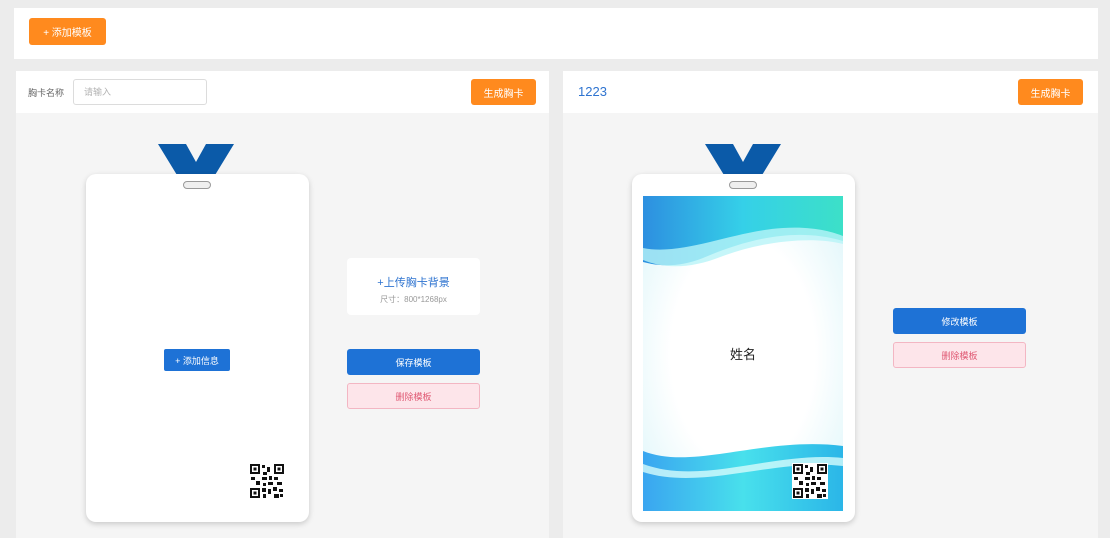 The width and height of the screenshot is (1110, 538). What do you see at coordinates (282, 92) in the screenshot?
I see `panel-header: 胸卡名称 生成胸卡` at bounding box center [282, 92].